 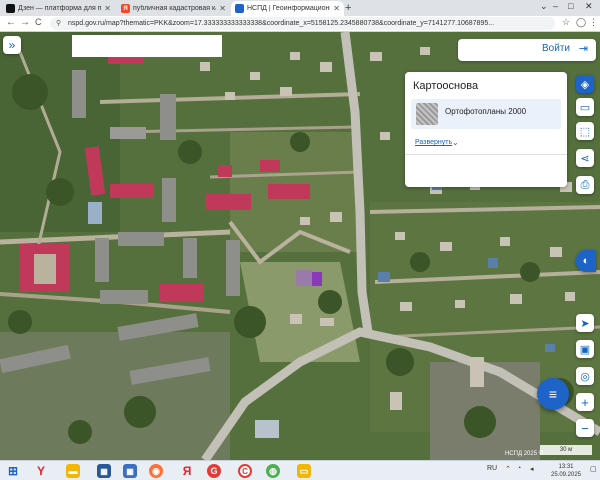 I want to click on copyright: НСПД 2025 ©, so click(x=524, y=454).